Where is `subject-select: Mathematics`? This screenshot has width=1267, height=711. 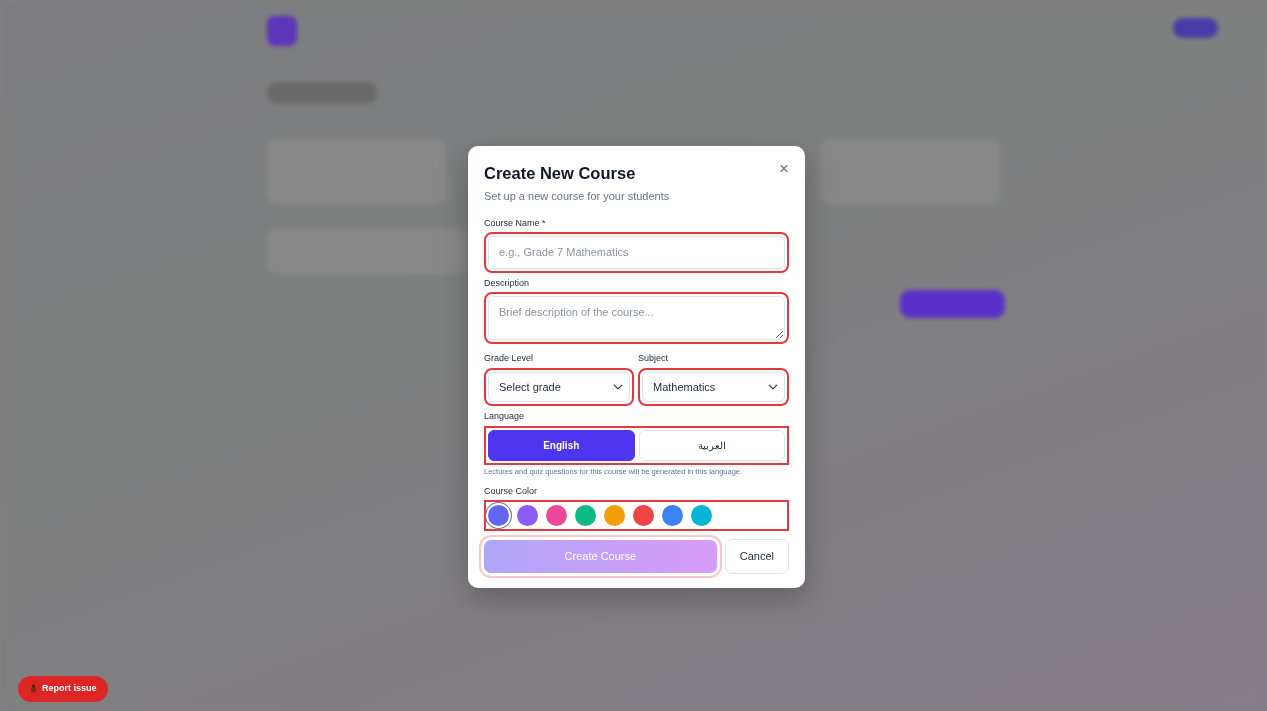
subject-select: Mathematics is located at coordinates (713, 386).